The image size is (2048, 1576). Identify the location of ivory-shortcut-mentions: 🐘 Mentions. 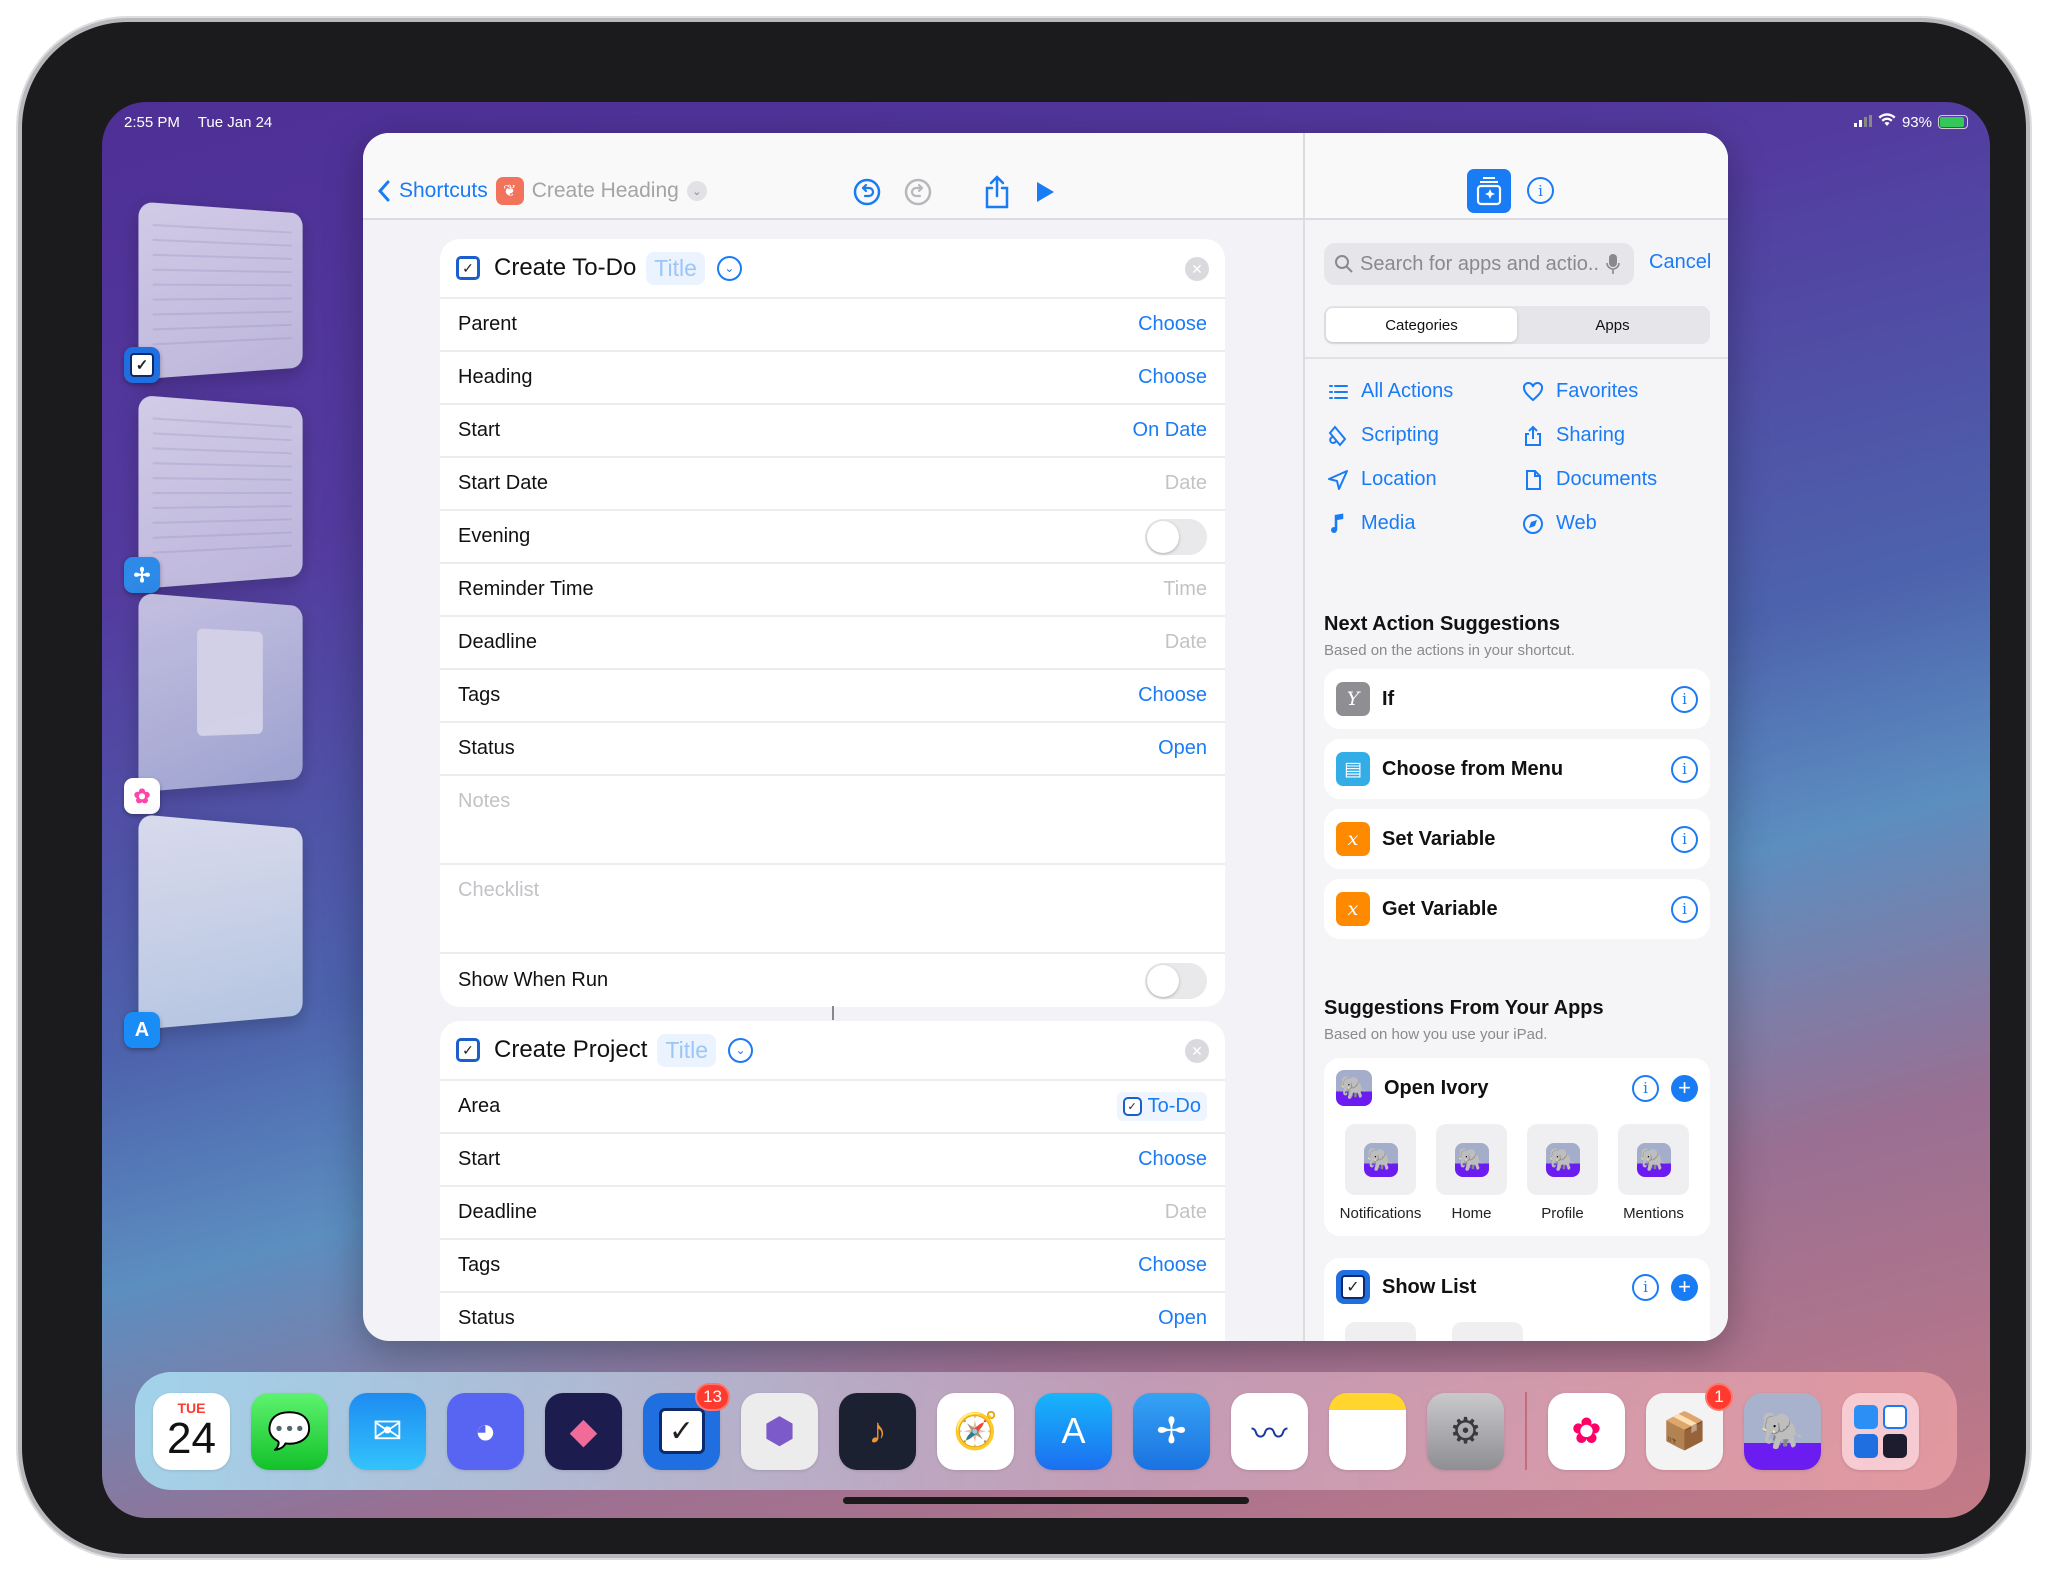
(1653, 1173).